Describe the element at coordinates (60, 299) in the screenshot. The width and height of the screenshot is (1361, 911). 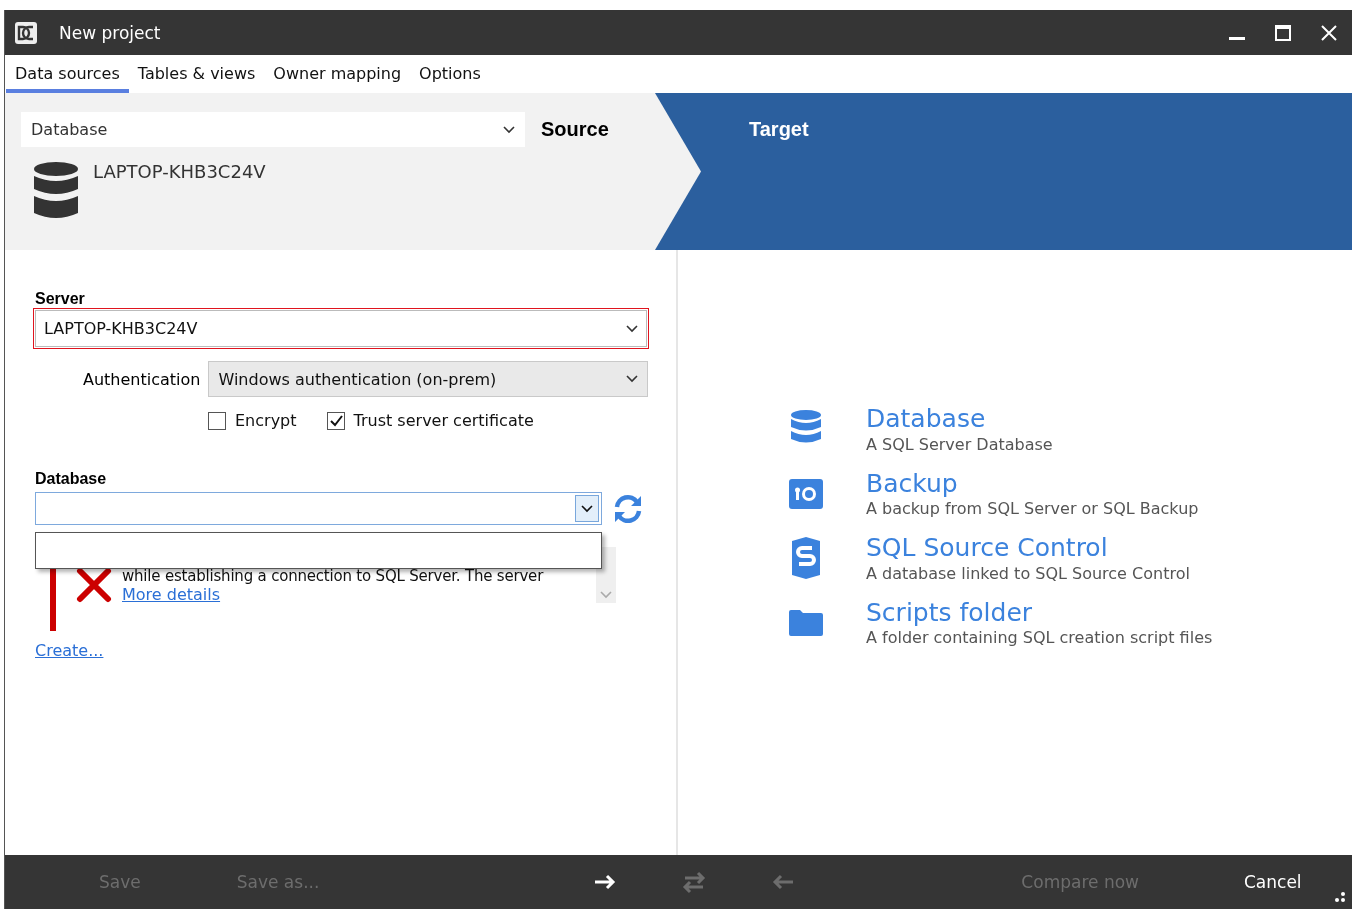
I see `field-label: Server` at that location.